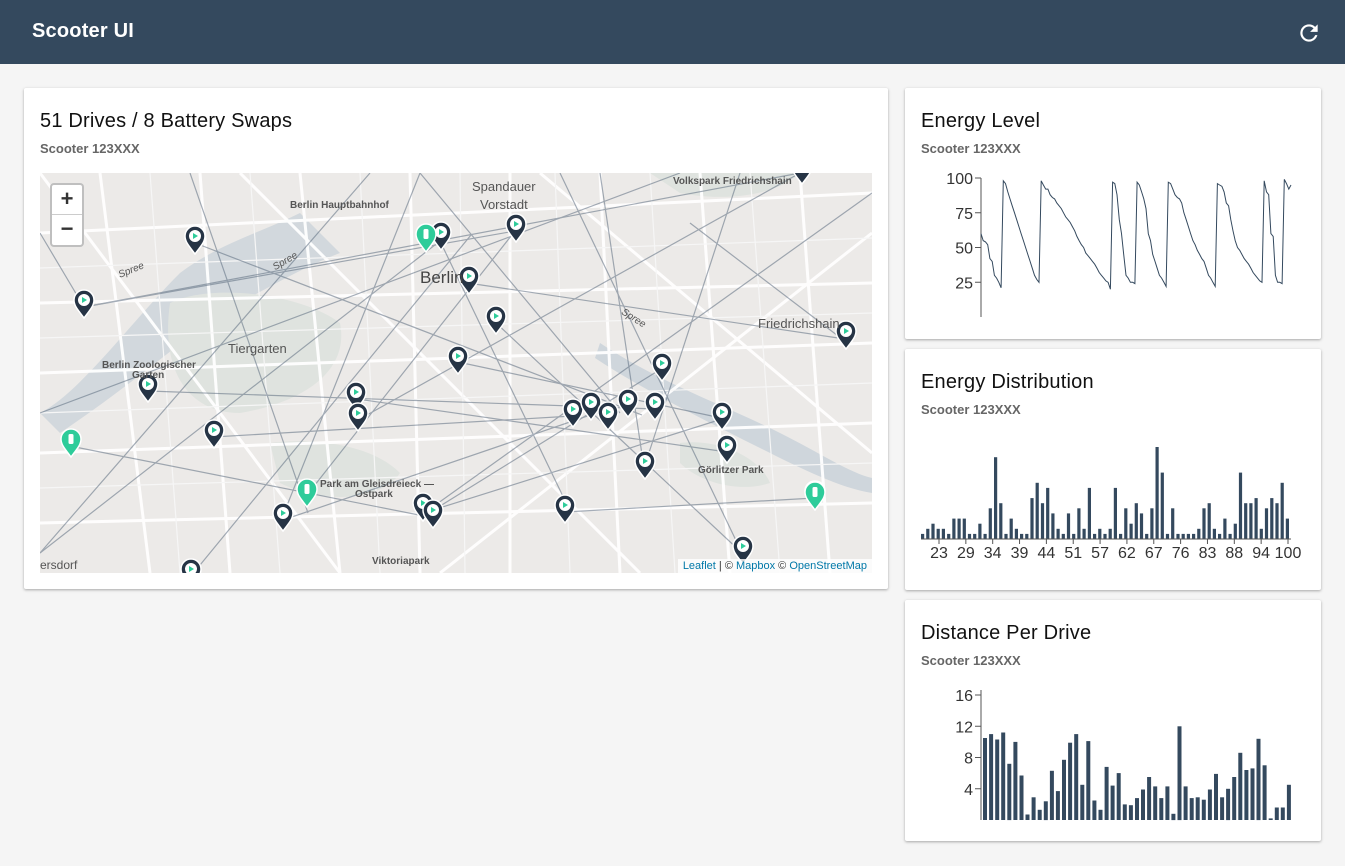 This screenshot has width=1345, height=866. What do you see at coordinates (401, 561) in the screenshot?
I see `map-label-viktoriapark: Viktoriapark` at bounding box center [401, 561].